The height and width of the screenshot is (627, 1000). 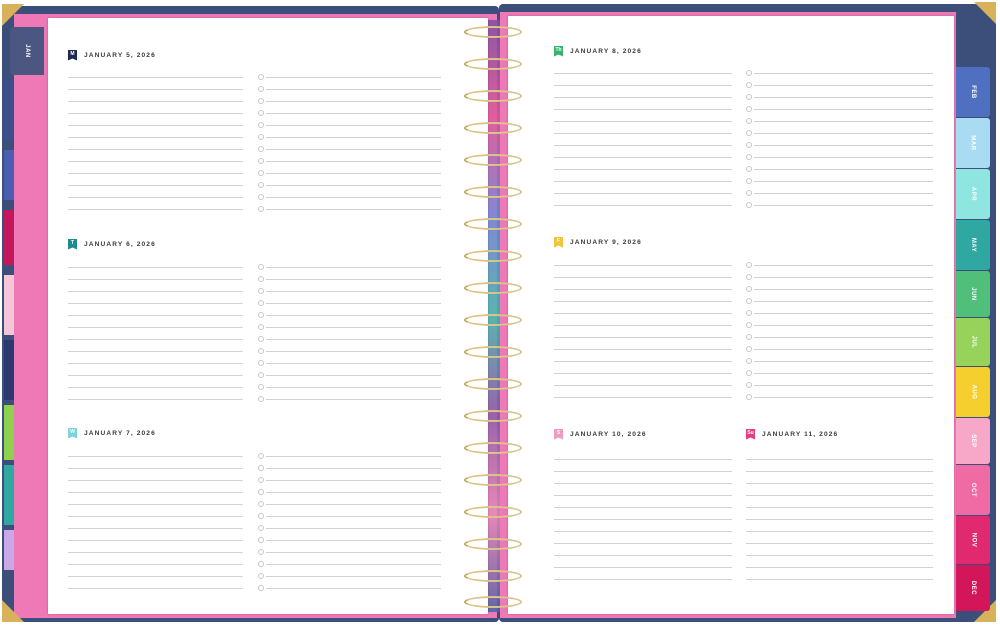 I want to click on month-tab-jul: JUL, so click(x=973, y=342).